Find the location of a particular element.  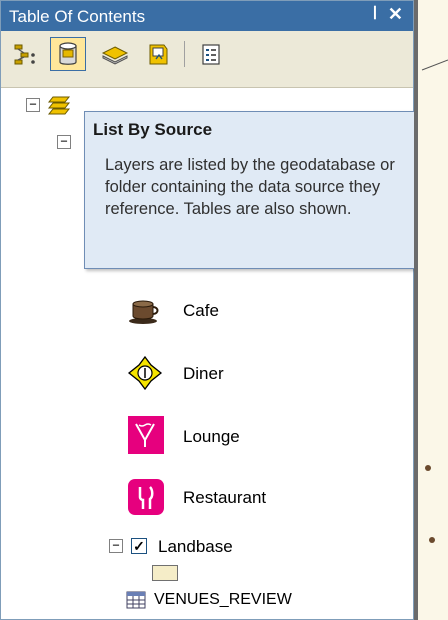

landbase-label: Landbase is located at coordinates (195, 546).